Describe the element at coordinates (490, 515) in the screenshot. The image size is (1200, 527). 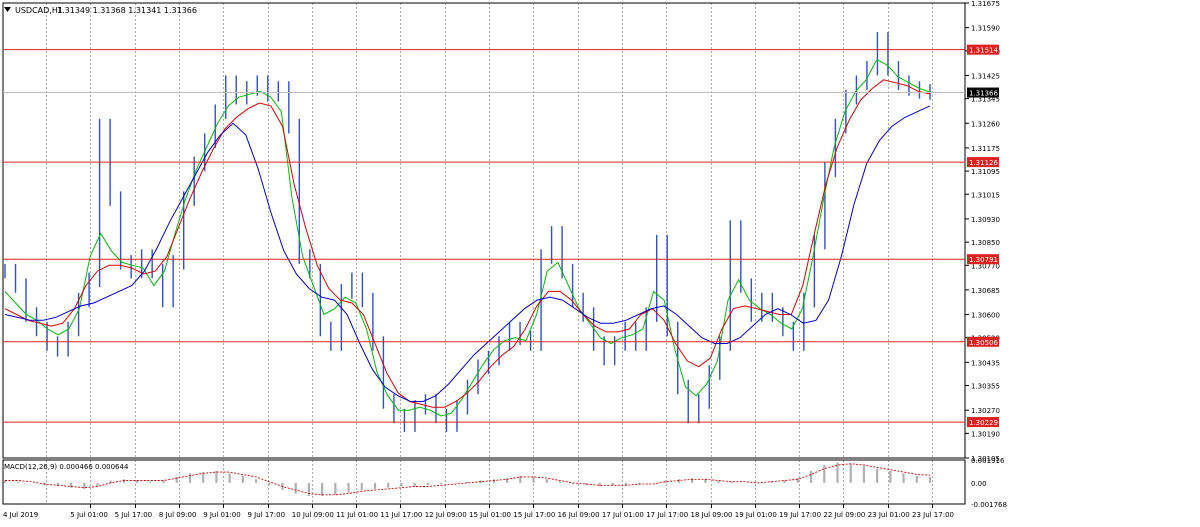
I see `x-tick-label: 15 Jul 01:00` at that location.